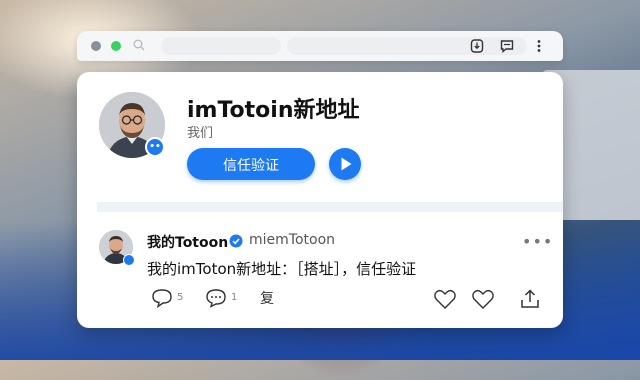  Describe the element at coordinates (216, 298) in the screenshot. I see `comment-icon` at that location.